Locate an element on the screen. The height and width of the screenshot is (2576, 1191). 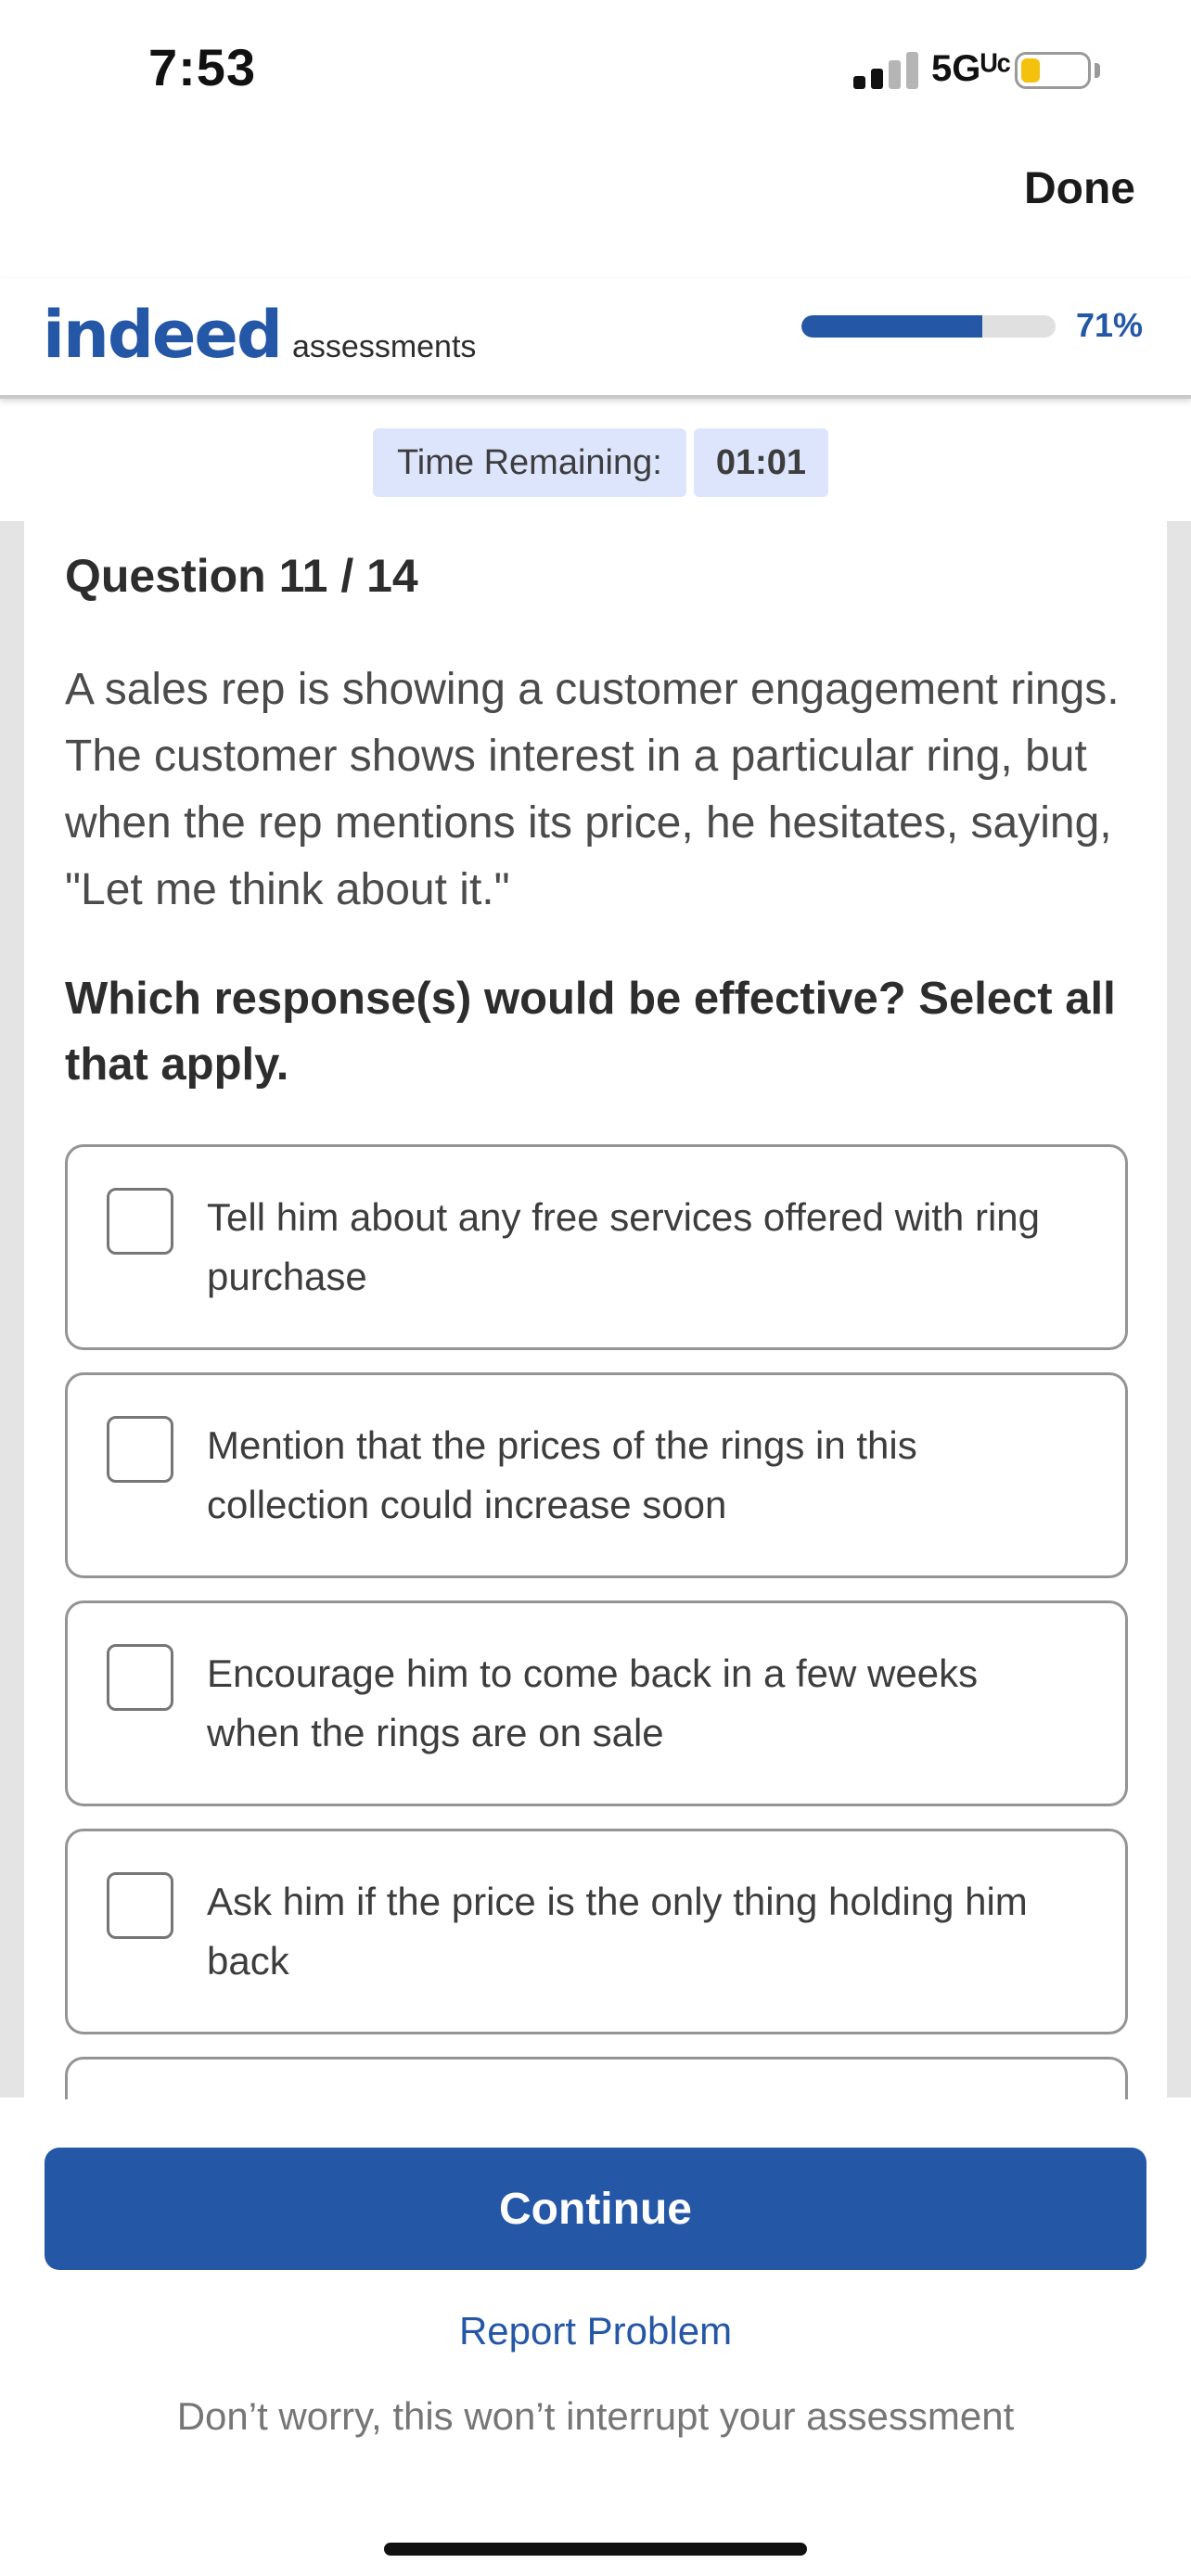
progress-label: 71% is located at coordinates (1110, 325).